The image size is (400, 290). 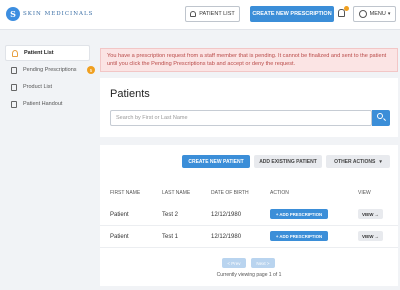 I want to click on last-name-cell: Test 1, so click(x=170, y=237).